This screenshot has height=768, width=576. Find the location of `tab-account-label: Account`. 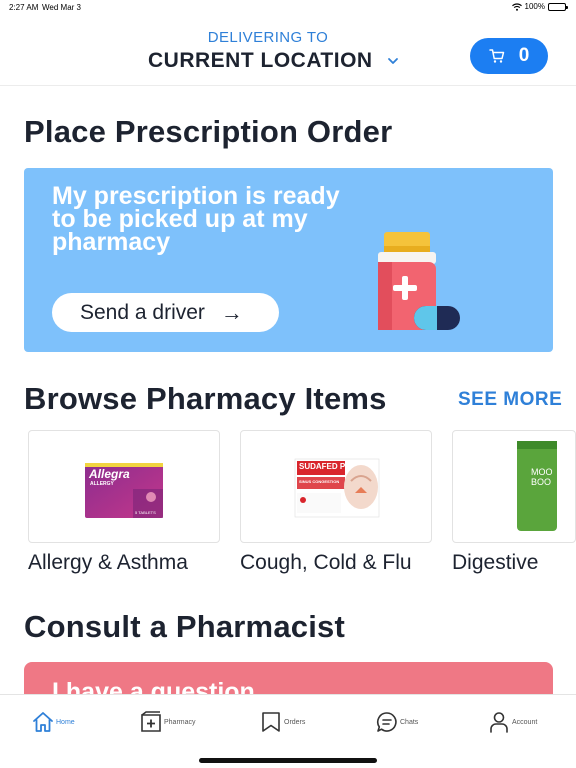

tab-account-label: Account is located at coordinates (525, 722).